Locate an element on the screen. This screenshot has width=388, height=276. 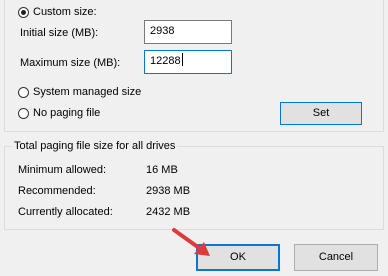
system-managed-label: System managed size is located at coordinates (87, 92).